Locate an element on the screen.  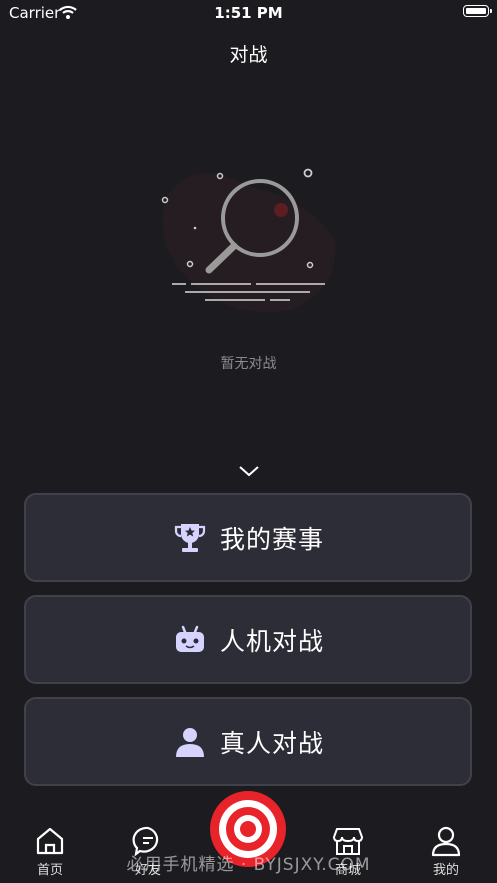
trophy-icon is located at coordinates (190, 538).